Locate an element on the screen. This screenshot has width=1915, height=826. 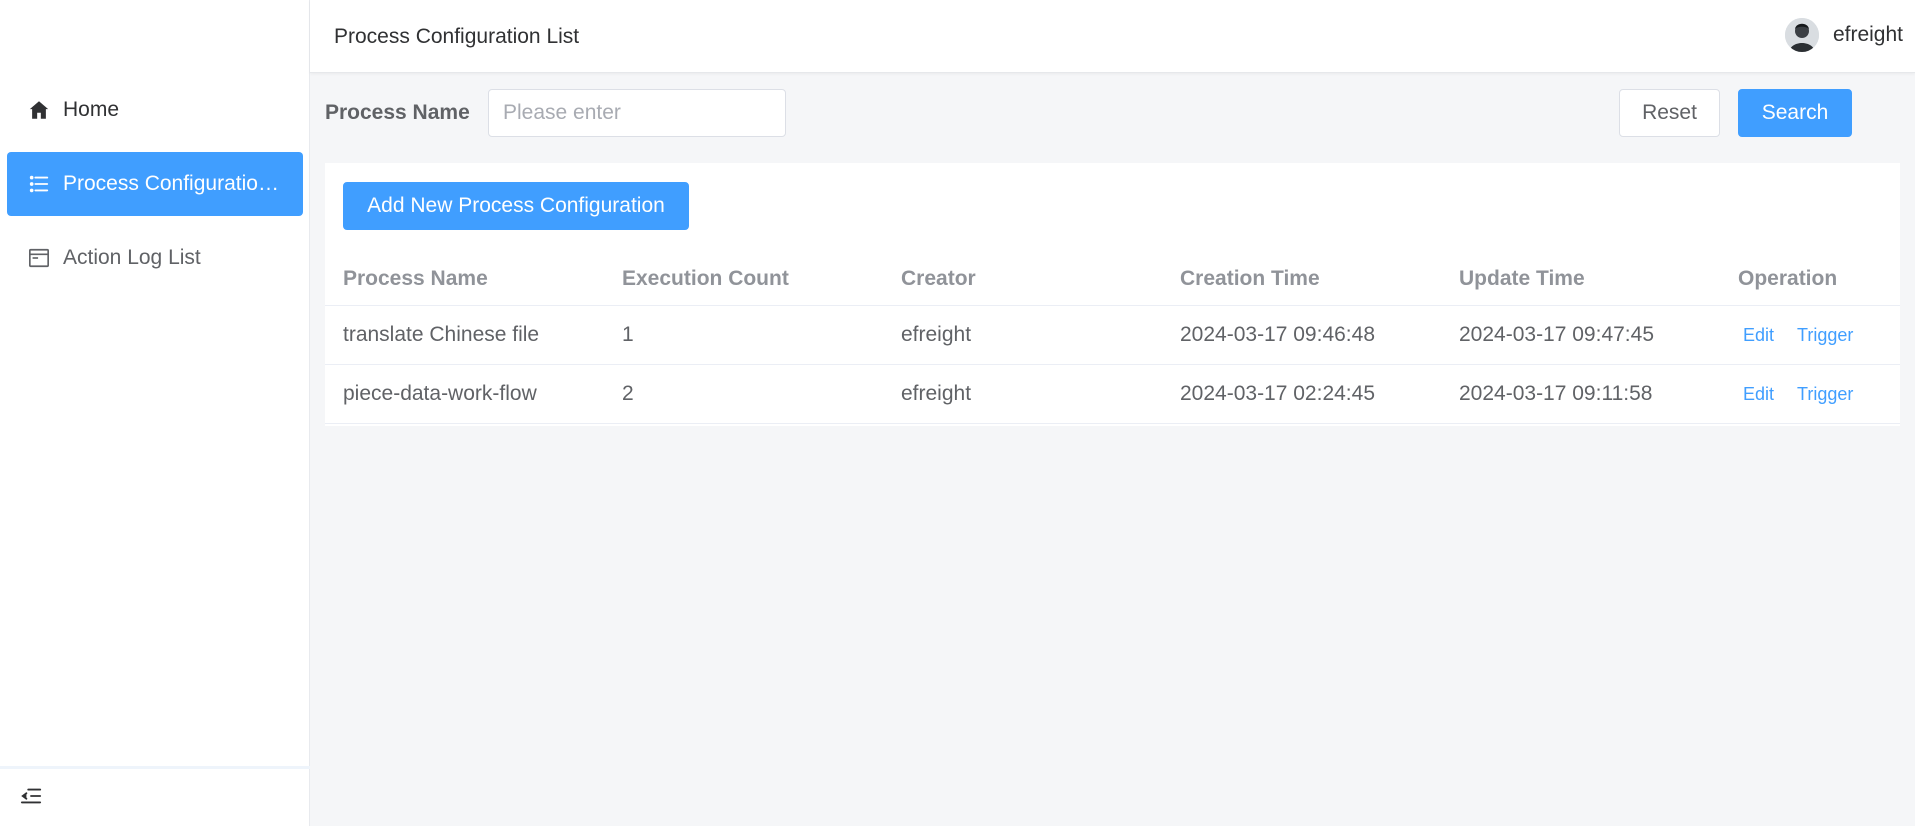
column-header: Process Name is located at coordinates (415, 278).